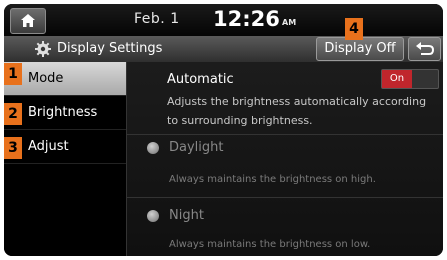 The width and height of the screenshot is (447, 260). I want to click on automatic-option-label: Automatic, so click(200, 79).